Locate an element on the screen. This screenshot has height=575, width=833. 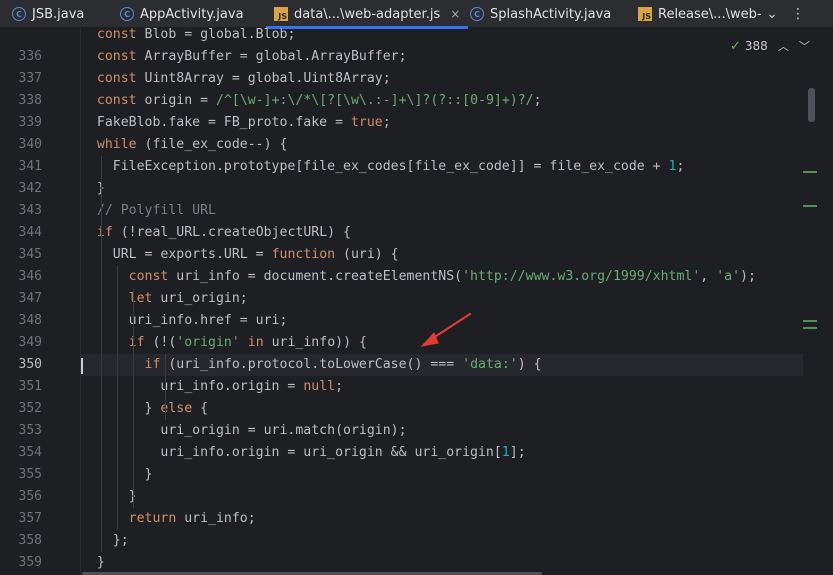
line-number: 337 is located at coordinates (30, 78).